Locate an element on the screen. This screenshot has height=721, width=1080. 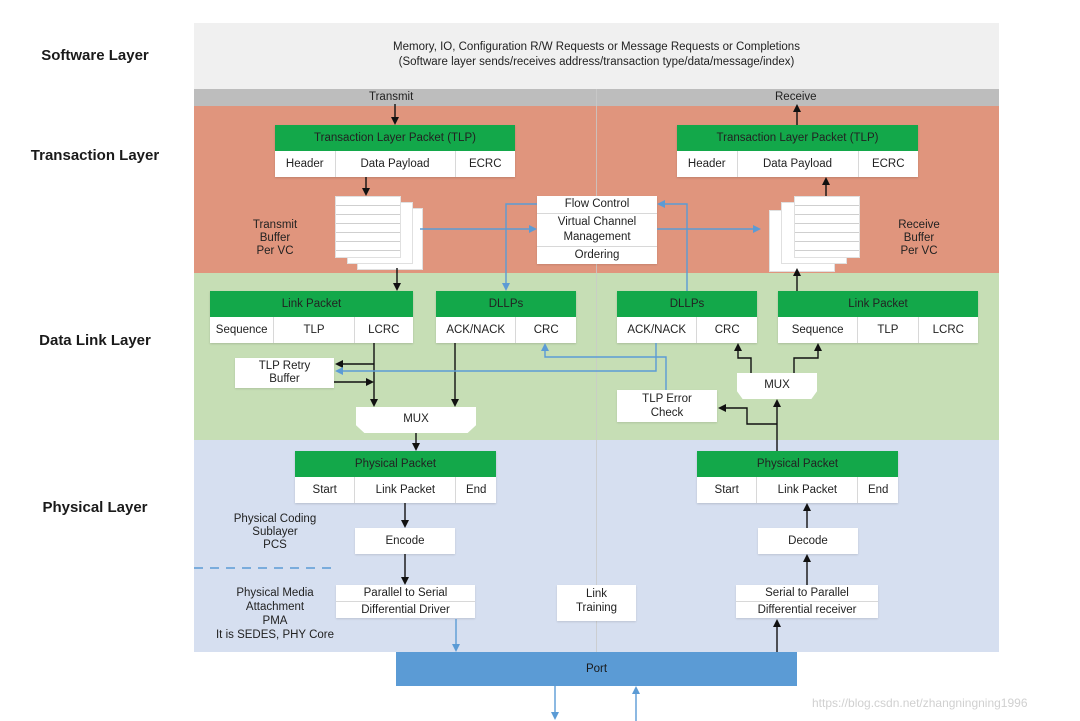
arrow-rx-mux-to-crc is located at coordinates (743, 358).